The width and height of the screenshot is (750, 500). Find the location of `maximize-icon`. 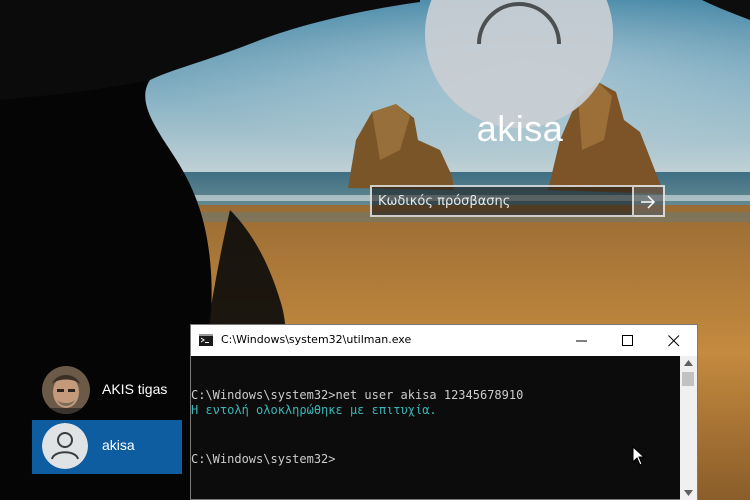

maximize-icon is located at coordinates (627, 340).